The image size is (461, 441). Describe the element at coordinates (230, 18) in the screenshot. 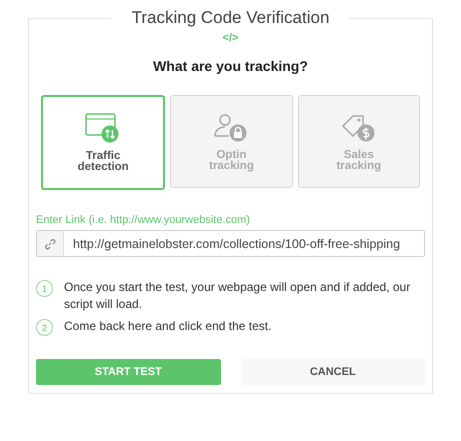

I see `dialog-title: Tracking Code Verification` at that location.